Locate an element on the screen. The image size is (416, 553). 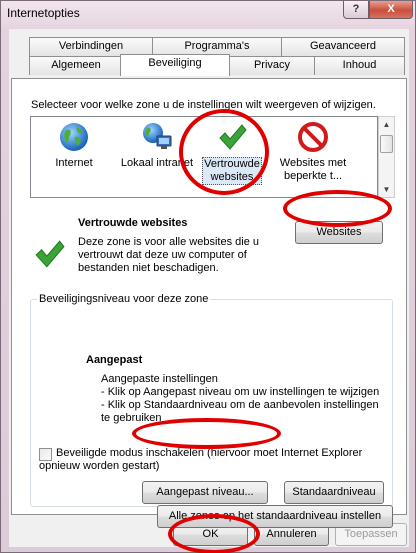
zone-restricted-label-line1: Websites met is located at coordinates (313, 163).